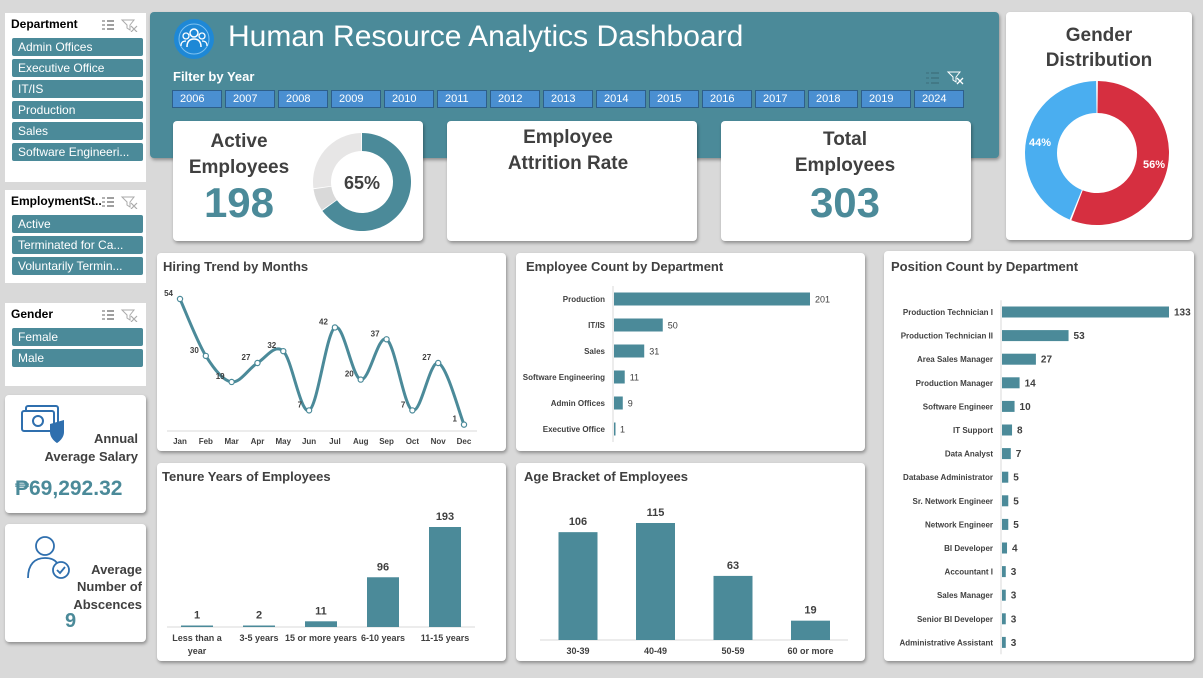 Image resolution: width=1203 pixels, height=678 pixels. Describe the element at coordinates (321, 638) in the screenshot. I see `tenure-category-label: 15 or more years` at that location.